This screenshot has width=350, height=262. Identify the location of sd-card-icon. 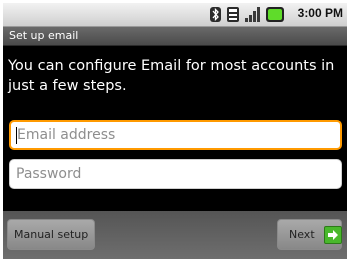
(233, 14).